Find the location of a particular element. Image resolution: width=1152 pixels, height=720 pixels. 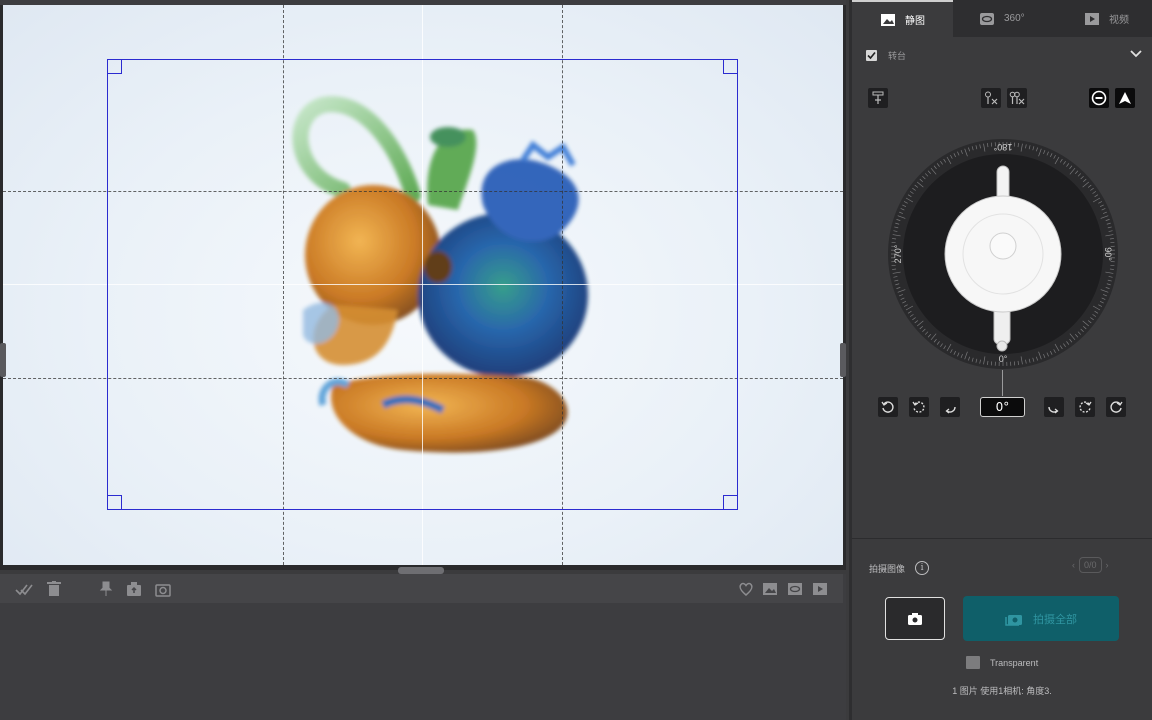

left-collapse-handle is located at coordinates (3, 360).